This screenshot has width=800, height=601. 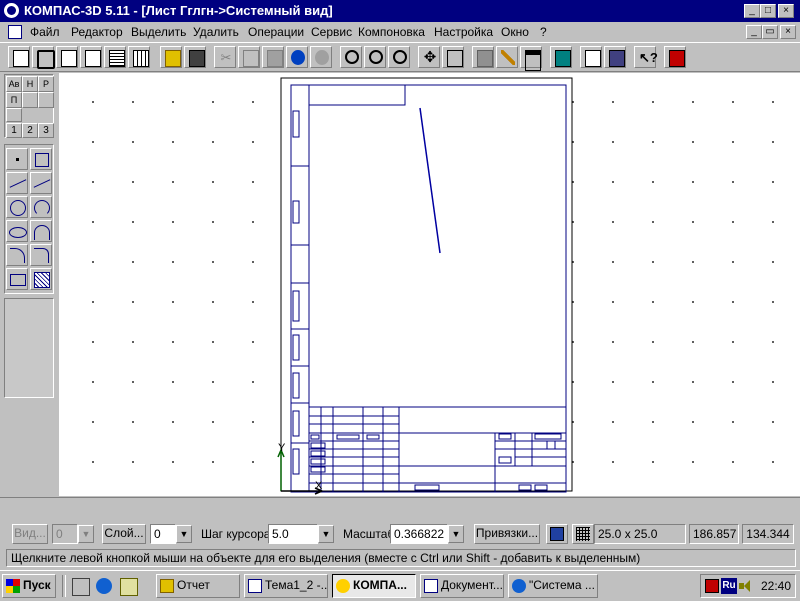 What do you see at coordinates (675, 57) in the screenshot?
I see `exit-icon` at bounding box center [675, 57].